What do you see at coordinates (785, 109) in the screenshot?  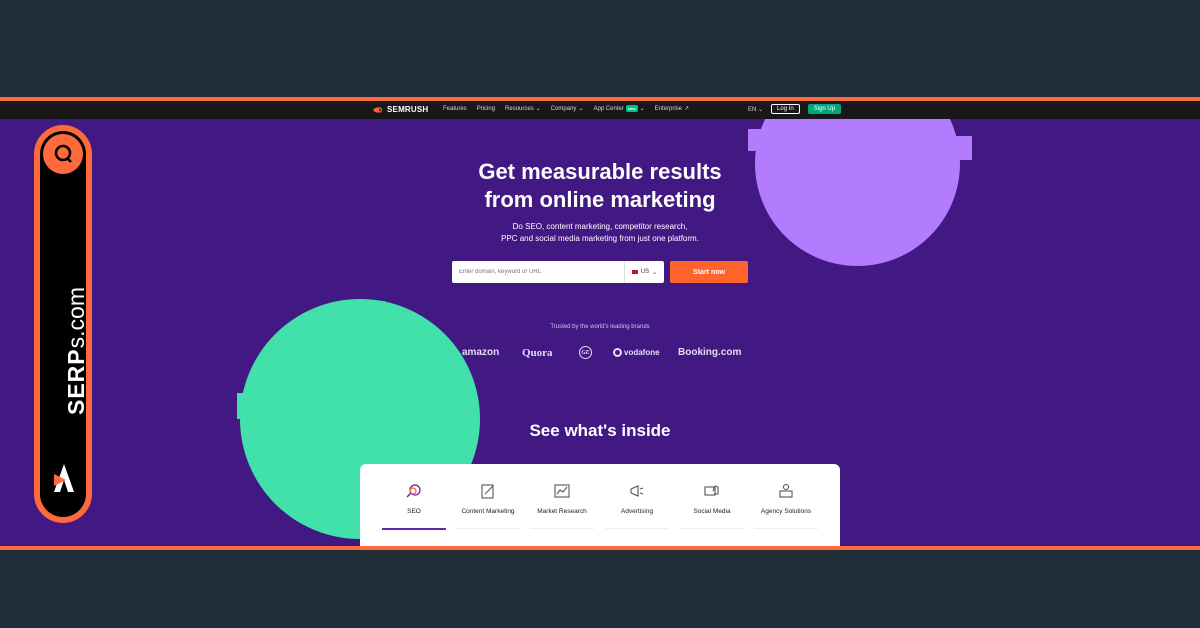 I see `login-button: Log In` at bounding box center [785, 109].